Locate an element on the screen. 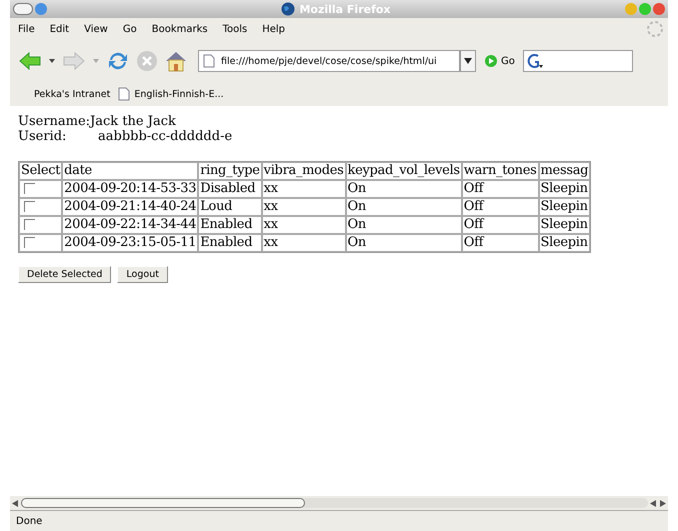  menu-item: Tools is located at coordinates (236, 29).